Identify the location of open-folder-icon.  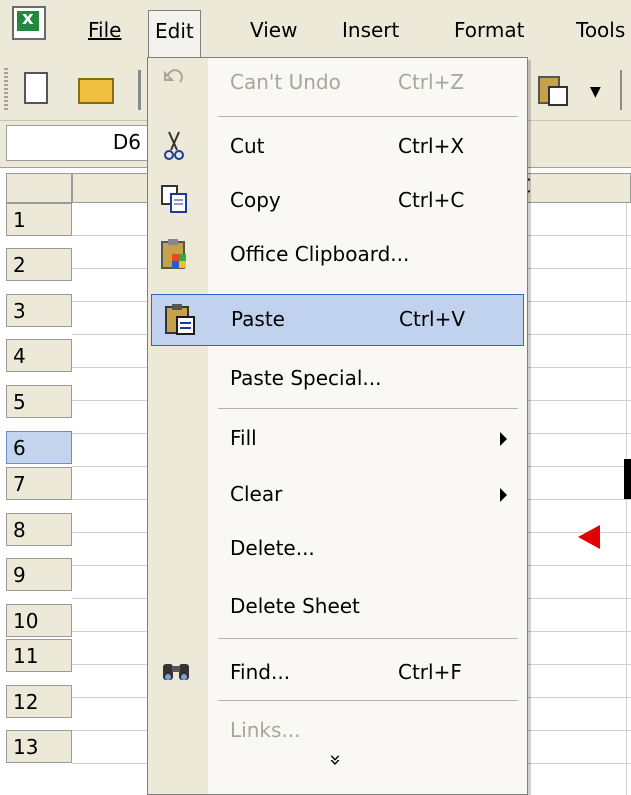
(96, 91).